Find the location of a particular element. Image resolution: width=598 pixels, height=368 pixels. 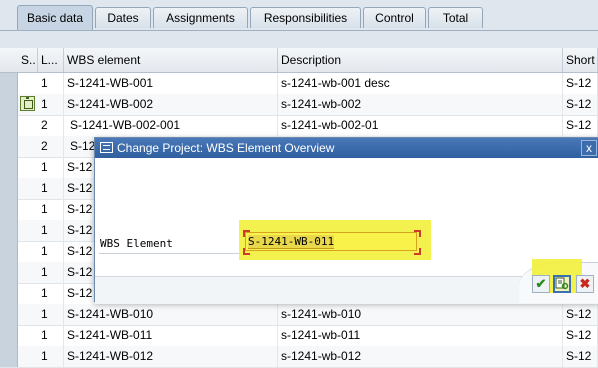

description-cell: s-1241-wb-001 desc is located at coordinates (420, 83).